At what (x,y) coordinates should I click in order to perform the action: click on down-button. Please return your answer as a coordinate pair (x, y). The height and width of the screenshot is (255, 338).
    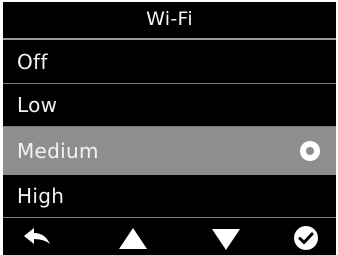
    Looking at the image, I should click on (226, 237).